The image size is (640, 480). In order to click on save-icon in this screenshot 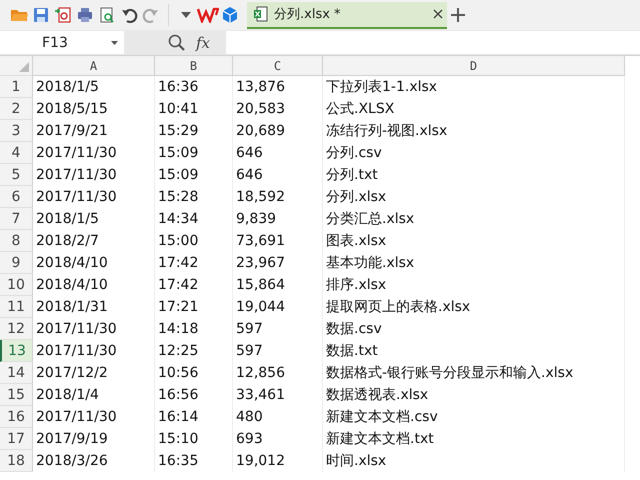, I will do `click(41, 15)`.